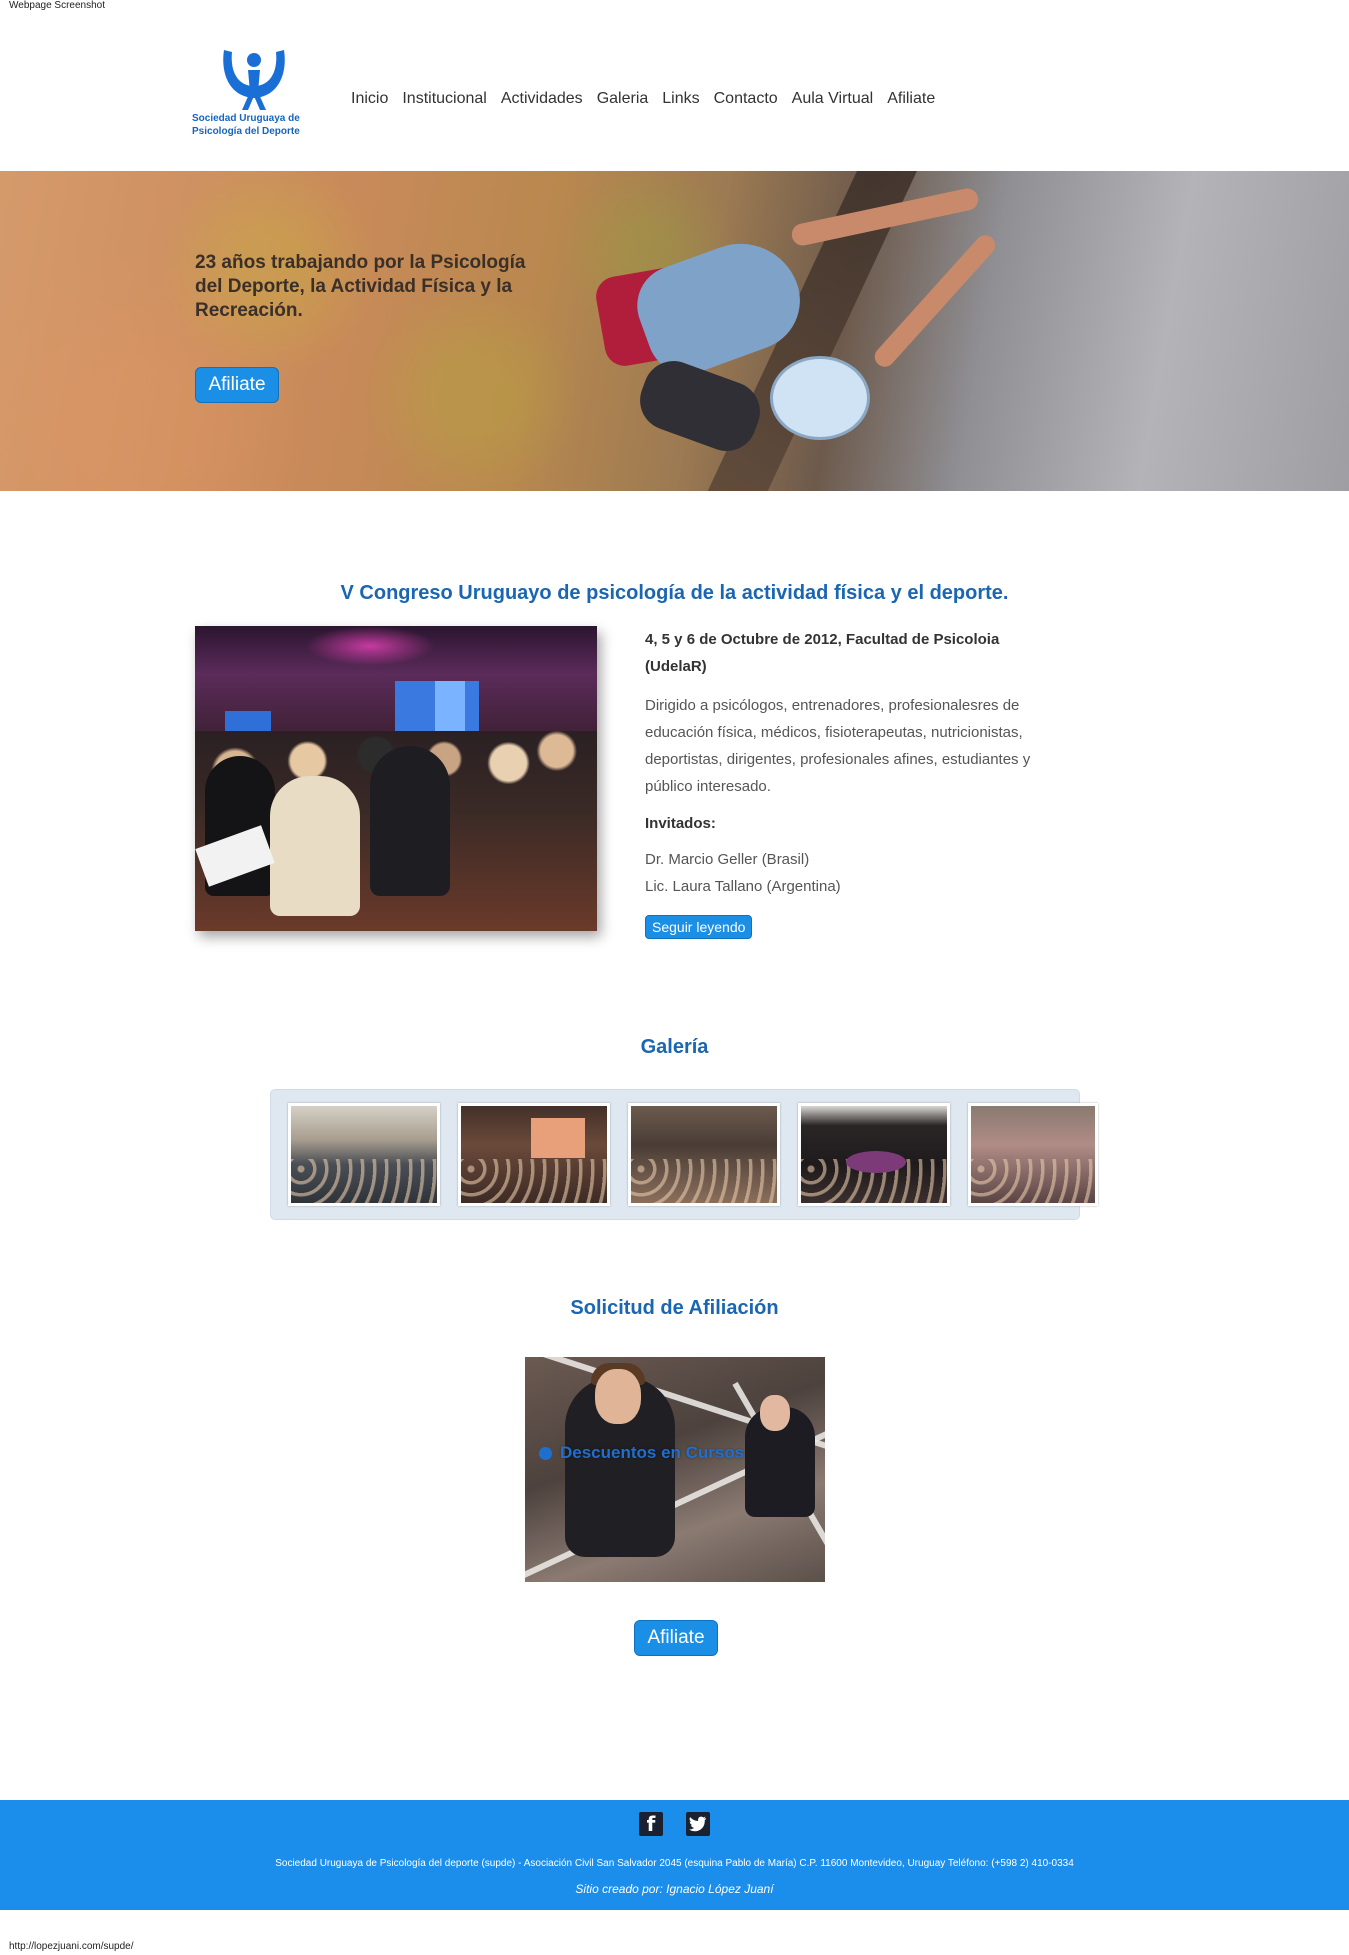 Image resolution: width=1349 pixels, height=1955 pixels. Describe the element at coordinates (396, 778) in the screenshot. I see `congress-photo` at that location.